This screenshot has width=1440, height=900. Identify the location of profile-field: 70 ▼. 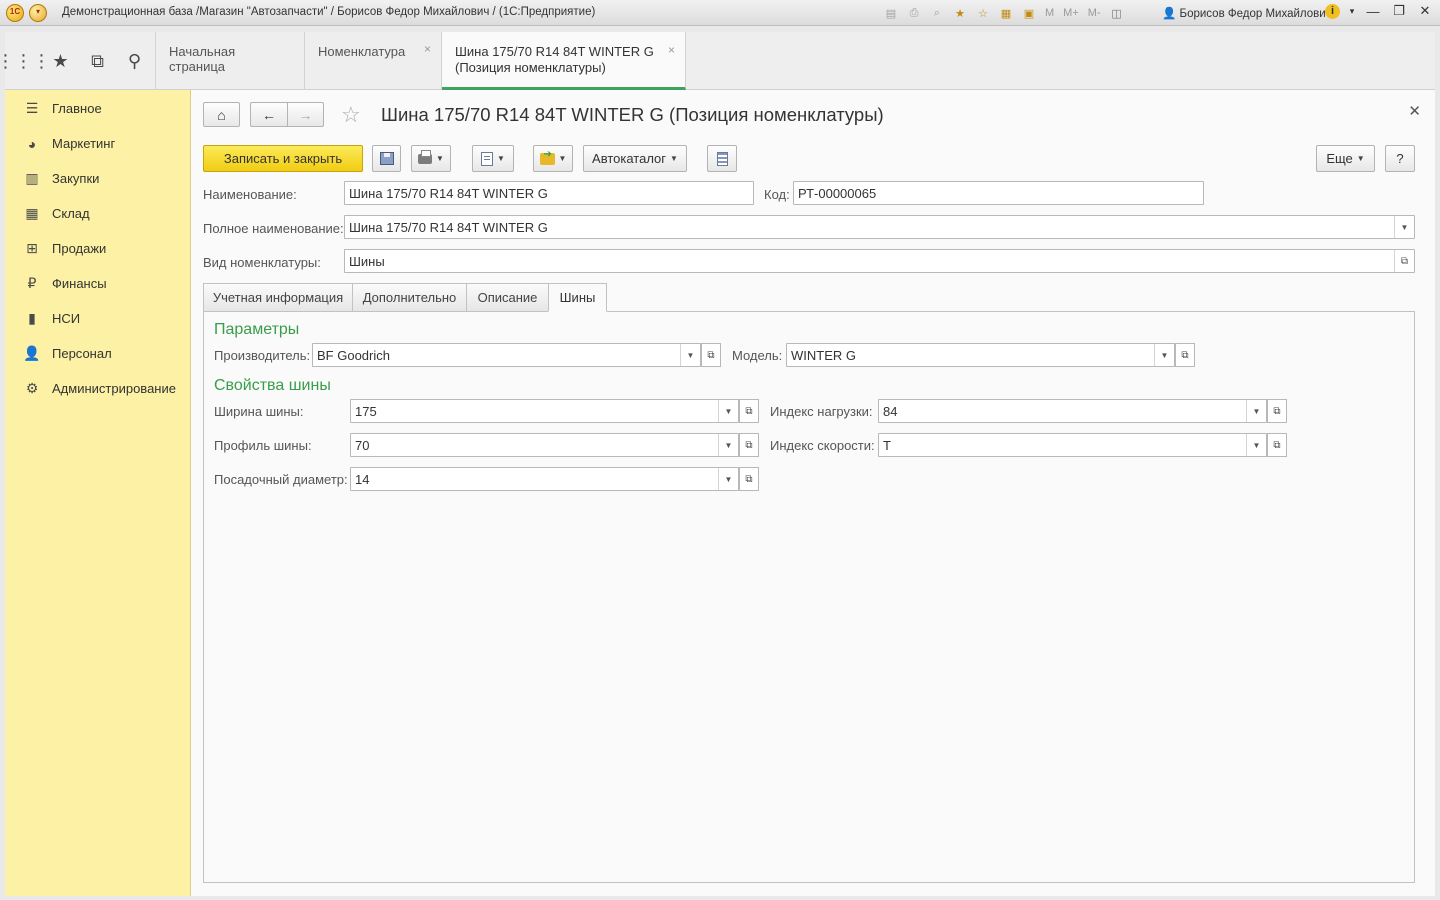
(544, 445).